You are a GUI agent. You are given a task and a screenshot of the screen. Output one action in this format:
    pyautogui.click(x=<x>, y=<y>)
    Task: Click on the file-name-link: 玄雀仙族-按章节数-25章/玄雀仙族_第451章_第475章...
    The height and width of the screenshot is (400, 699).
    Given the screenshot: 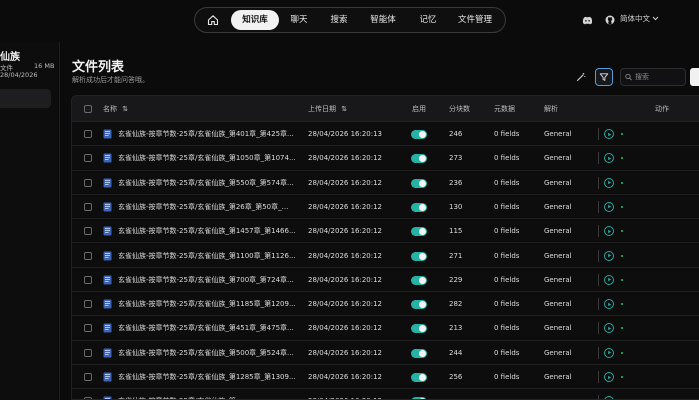 What is the action you would take?
    pyautogui.click(x=211, y=328)
    